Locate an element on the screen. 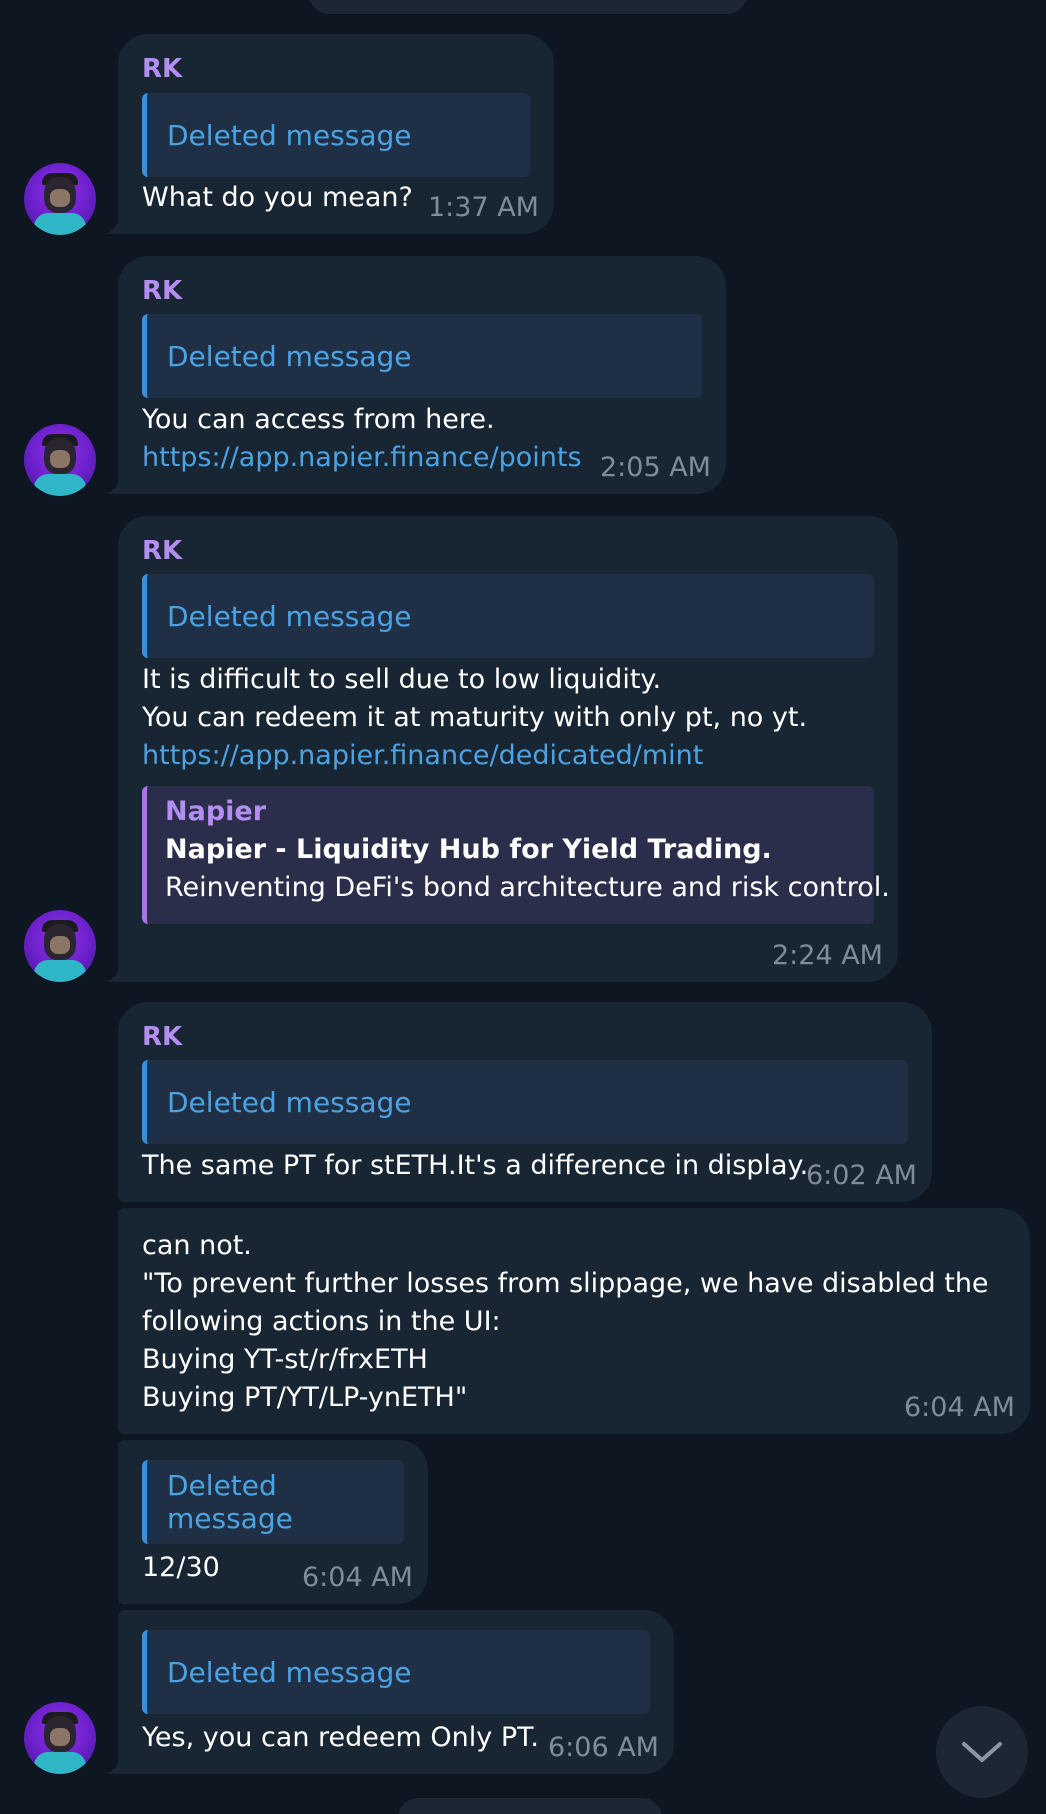 The image size is (1046, 1814). message-text: can not. is located at coordinates (197, 1245).